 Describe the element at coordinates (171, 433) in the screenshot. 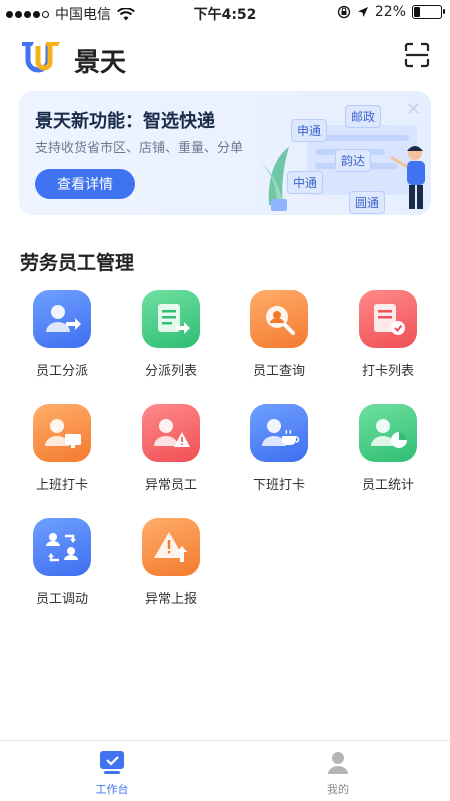

I see `abnormal-user-icon` at that location.